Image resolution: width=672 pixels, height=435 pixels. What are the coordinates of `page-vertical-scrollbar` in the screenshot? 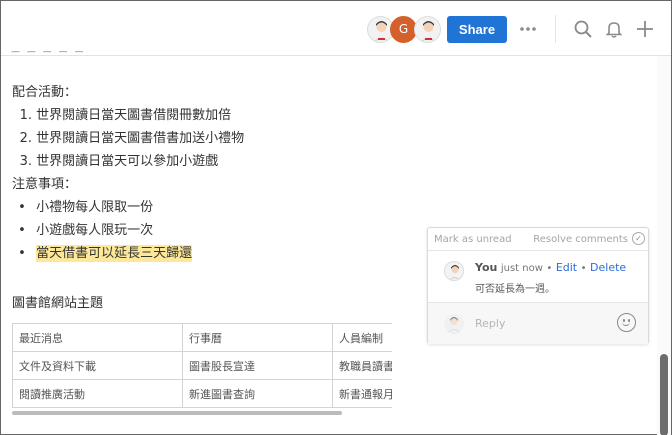 It's located at (664, 245).